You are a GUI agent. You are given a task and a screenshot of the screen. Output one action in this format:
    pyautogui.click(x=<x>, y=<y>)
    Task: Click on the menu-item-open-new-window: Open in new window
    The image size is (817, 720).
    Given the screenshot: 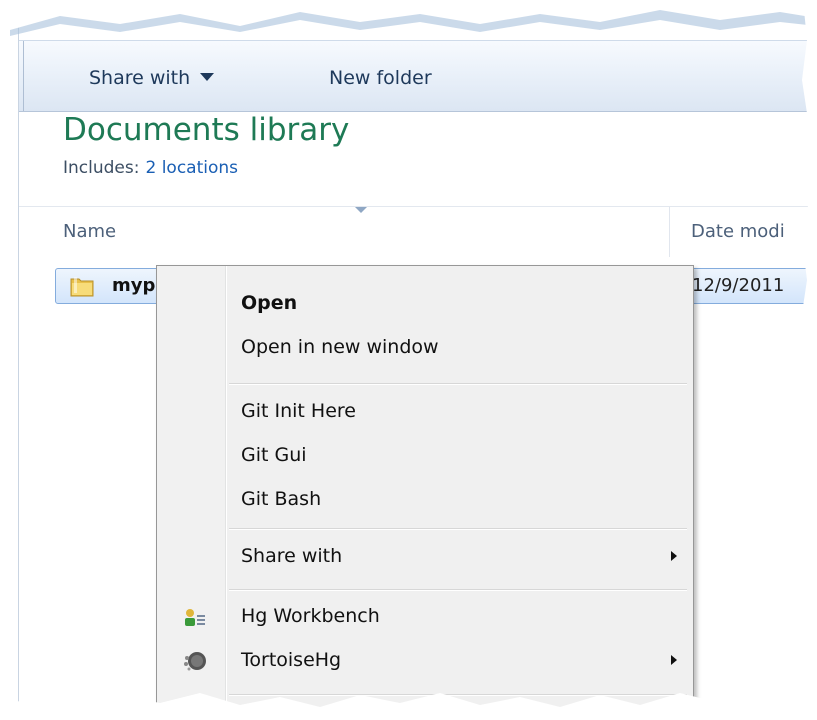 What is the action you would take?
    pyautogui.click(x=425, y=347)
    